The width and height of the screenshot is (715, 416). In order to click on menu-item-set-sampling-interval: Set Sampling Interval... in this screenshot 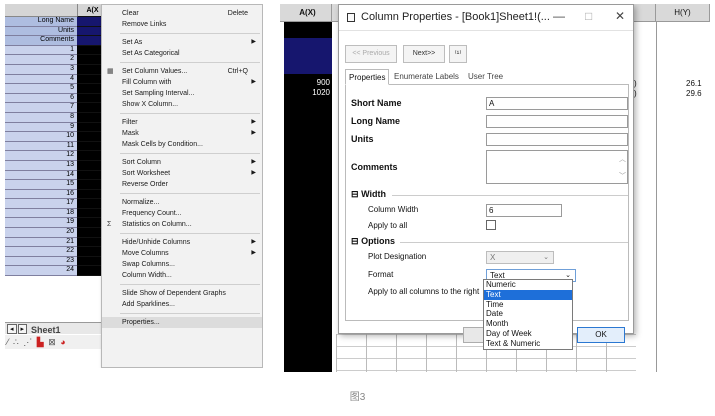, I will do `click(182, 93)`.